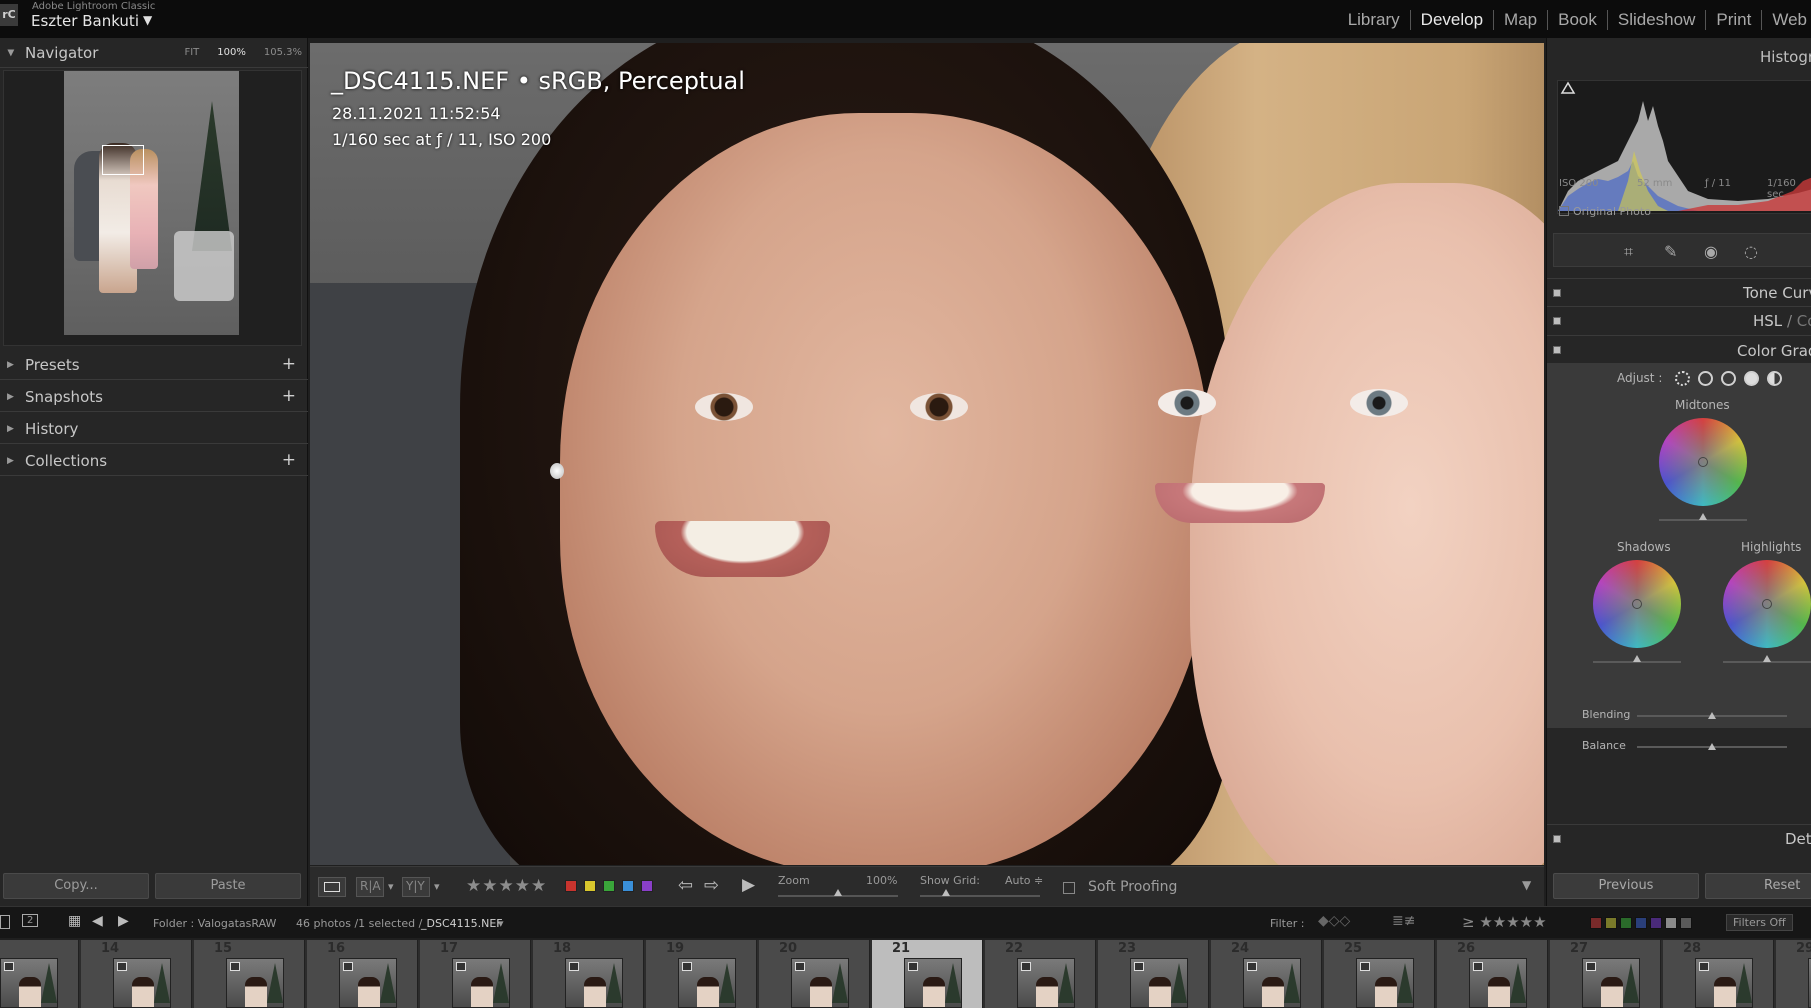 This screenshot has height=1008, width=1811. What do you see at coordinates (1751, 251) in the screenshot?
I see `mask-icon: ◌` at bounding box center [1751, 251].